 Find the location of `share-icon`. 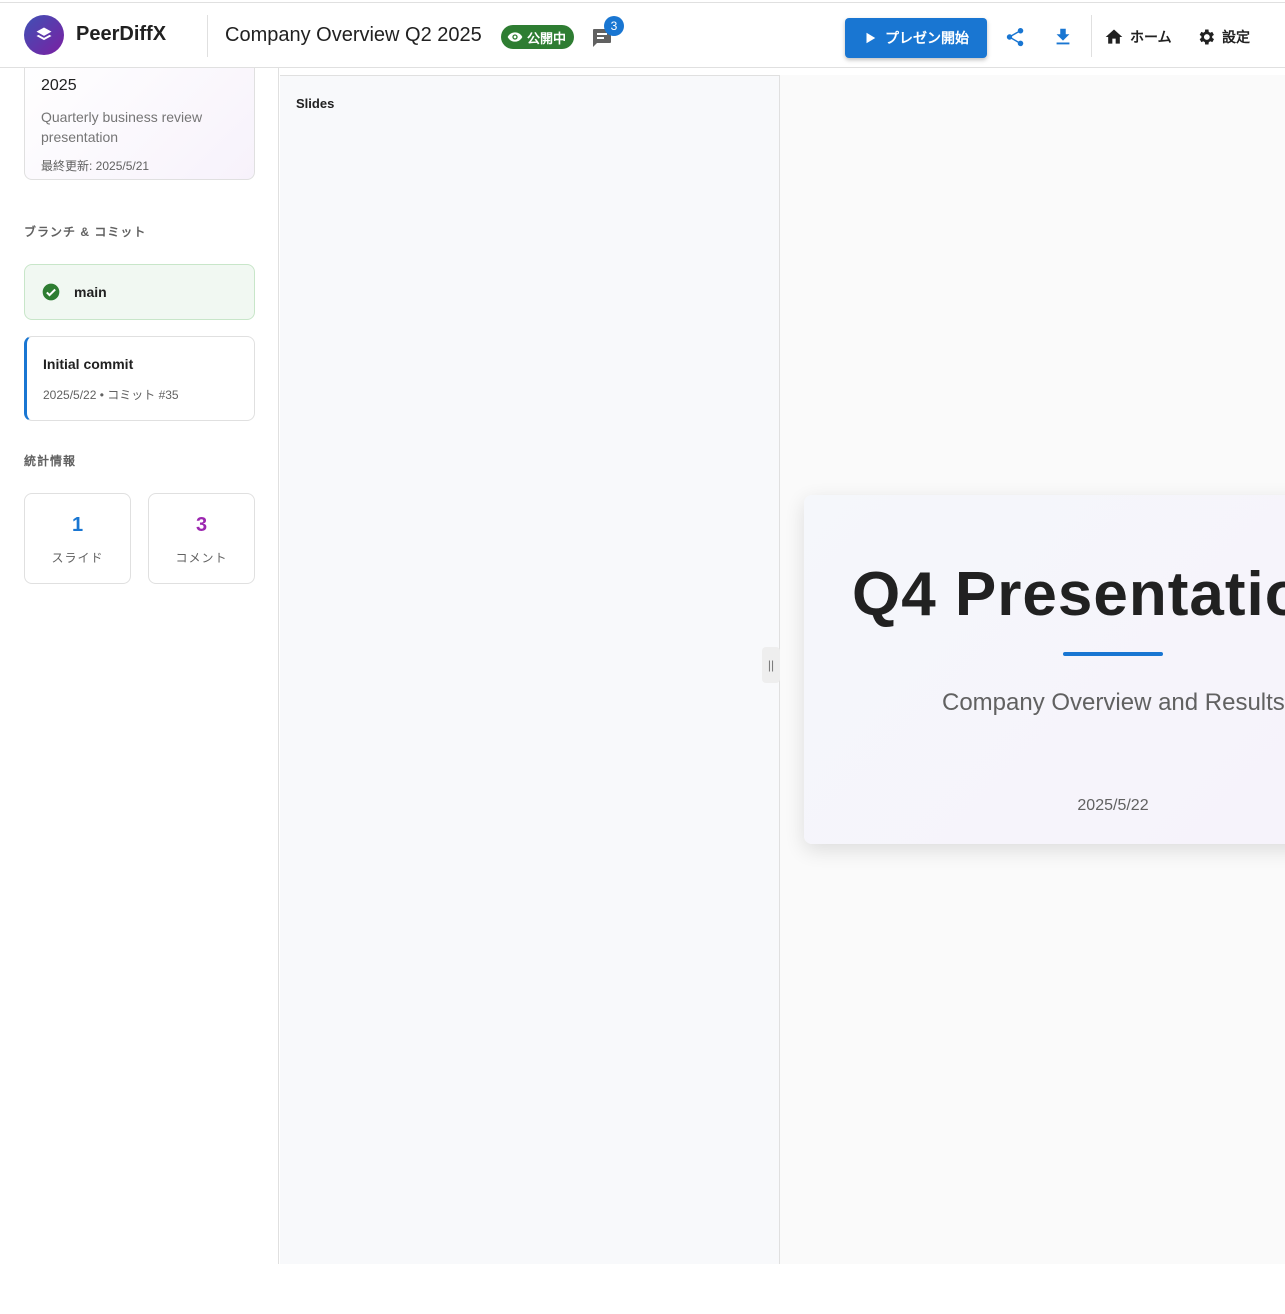

share-icon is located at coordinates (1015, 37).